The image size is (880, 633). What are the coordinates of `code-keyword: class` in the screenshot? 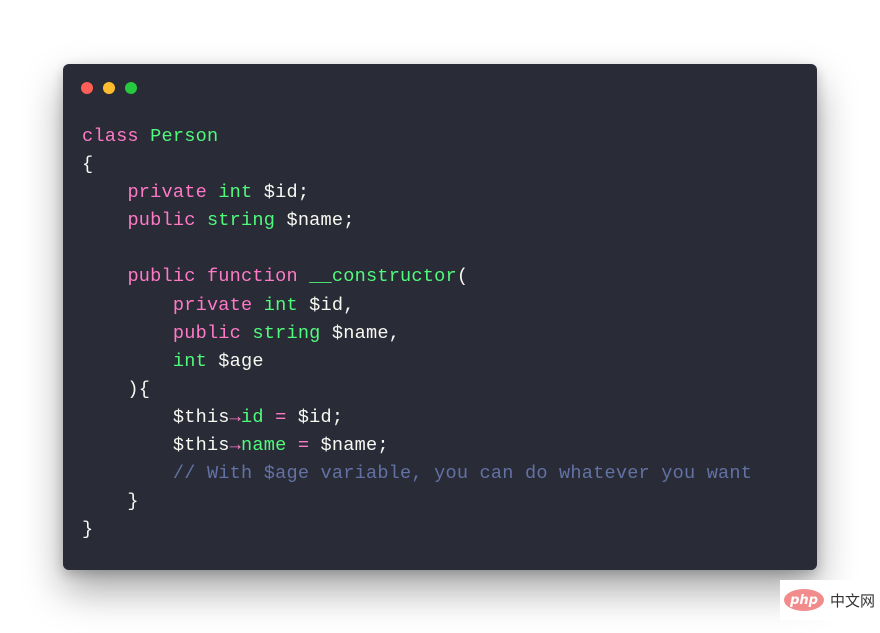 It's located at (110, 136).